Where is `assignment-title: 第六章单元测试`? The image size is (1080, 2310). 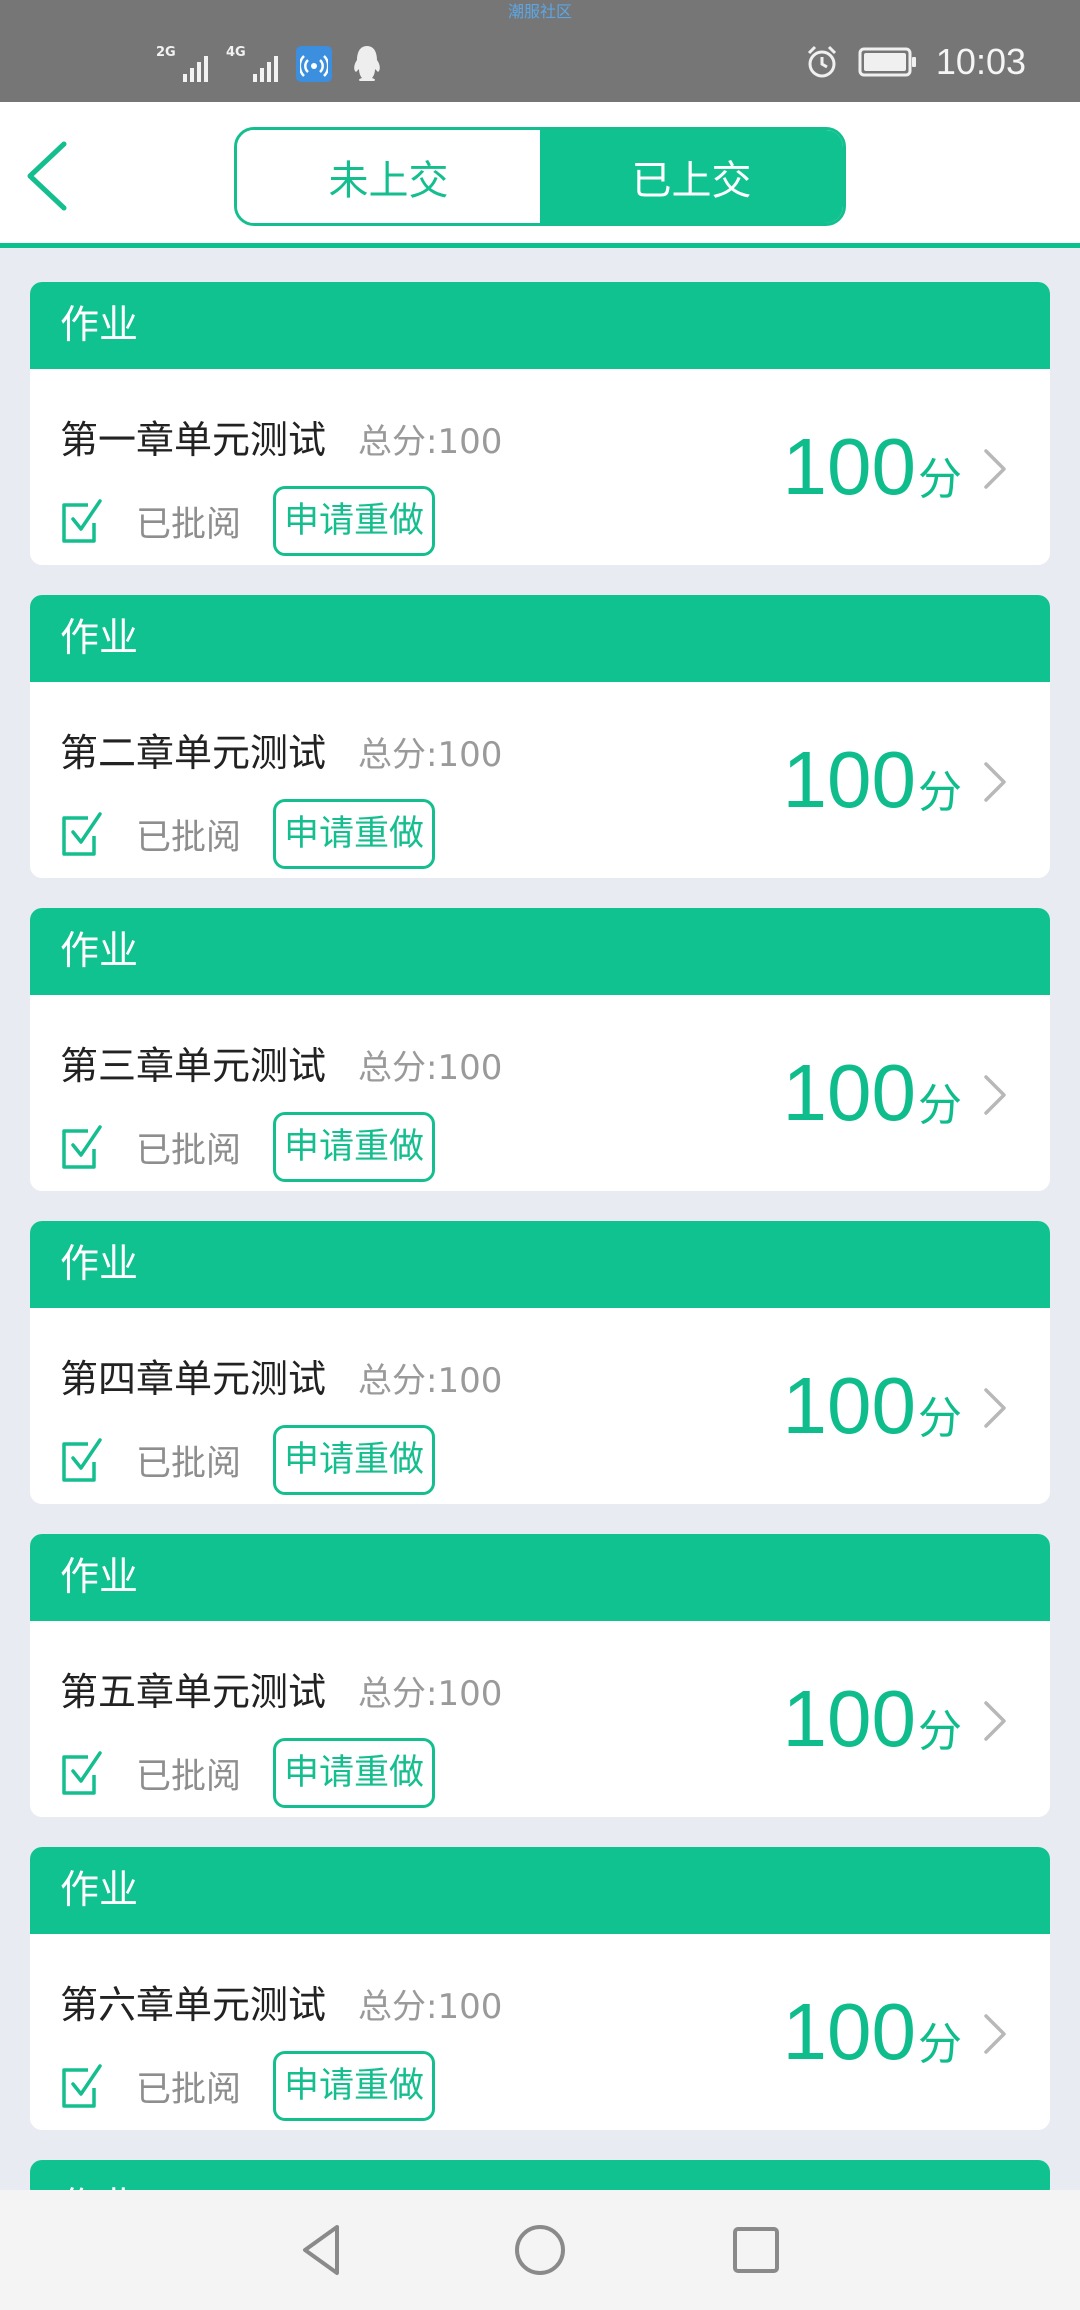 assignment-title: 第六章单元测试 is located at coordinates (193, 2005).